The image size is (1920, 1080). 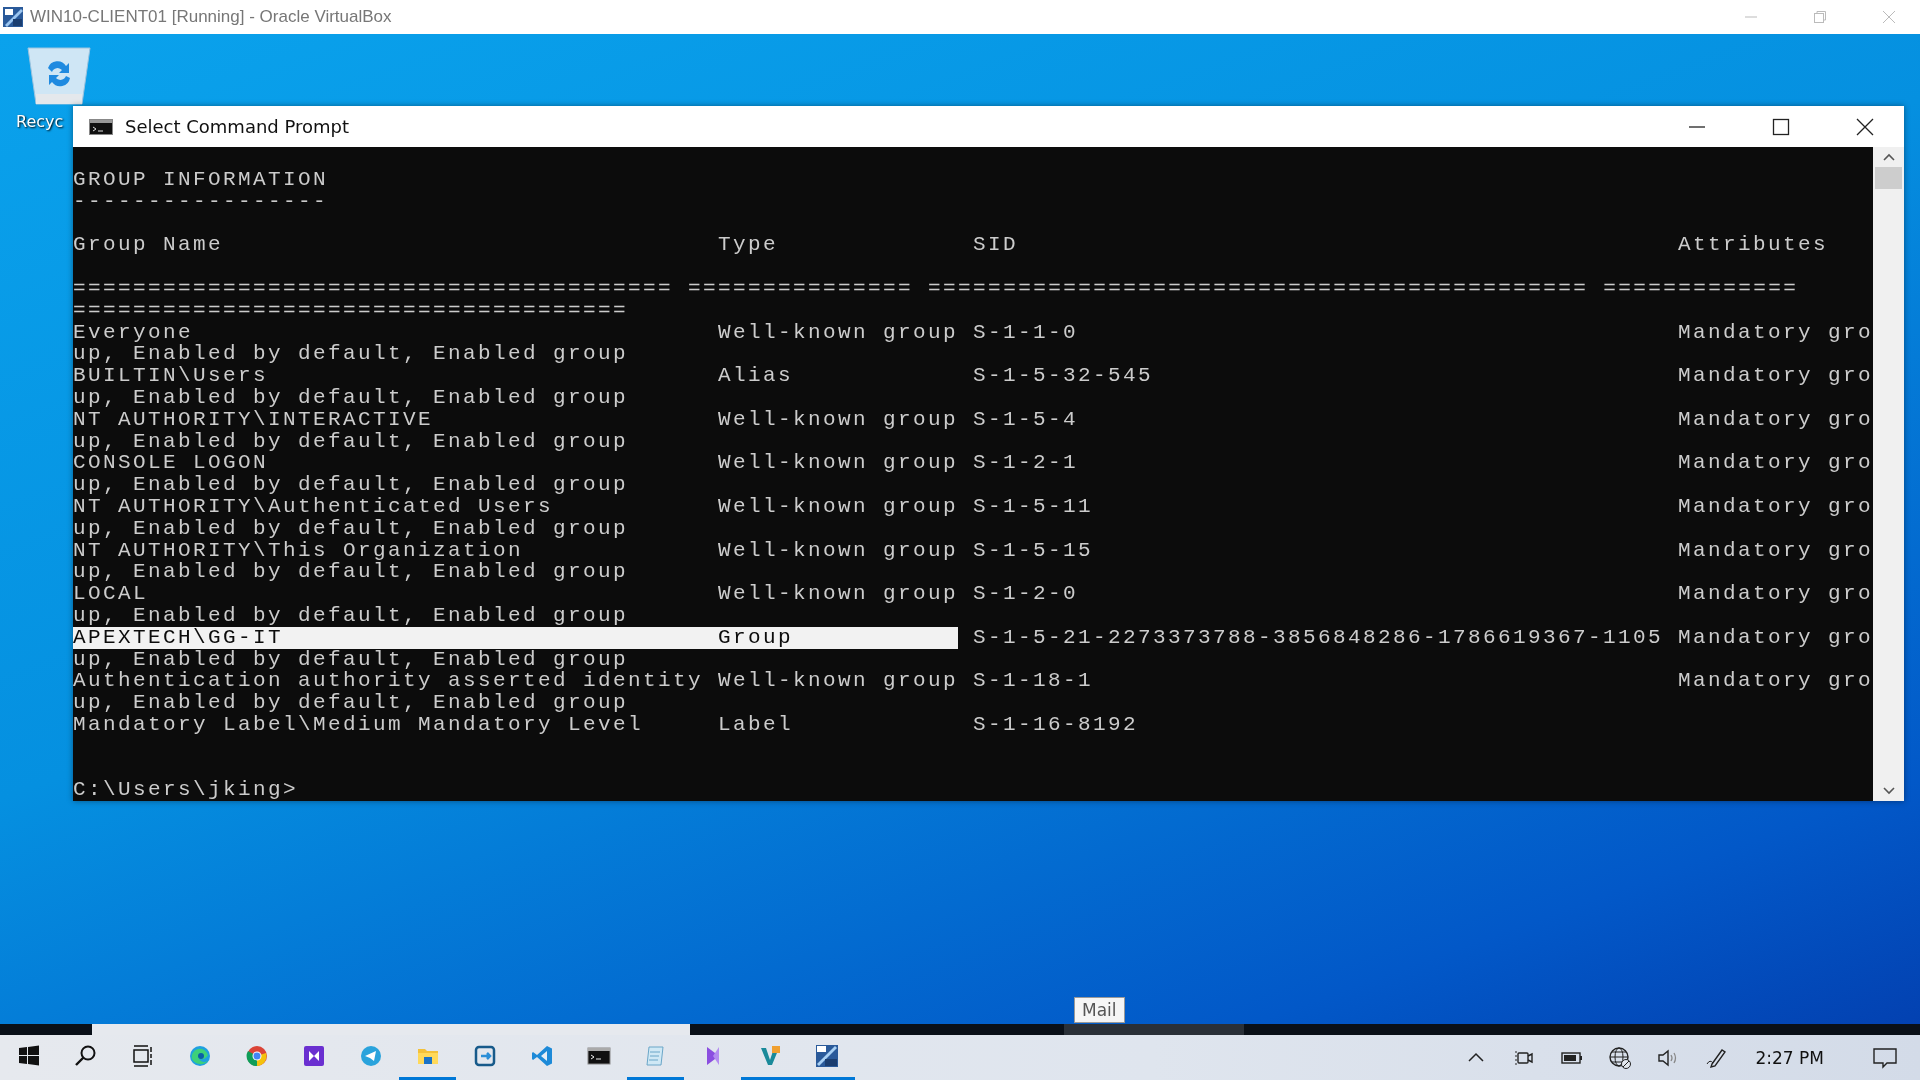 What do you see at coordinates (40, 121) in the screenshot?
I see `icon-label: Recyc` at bounding box center [40, 121].